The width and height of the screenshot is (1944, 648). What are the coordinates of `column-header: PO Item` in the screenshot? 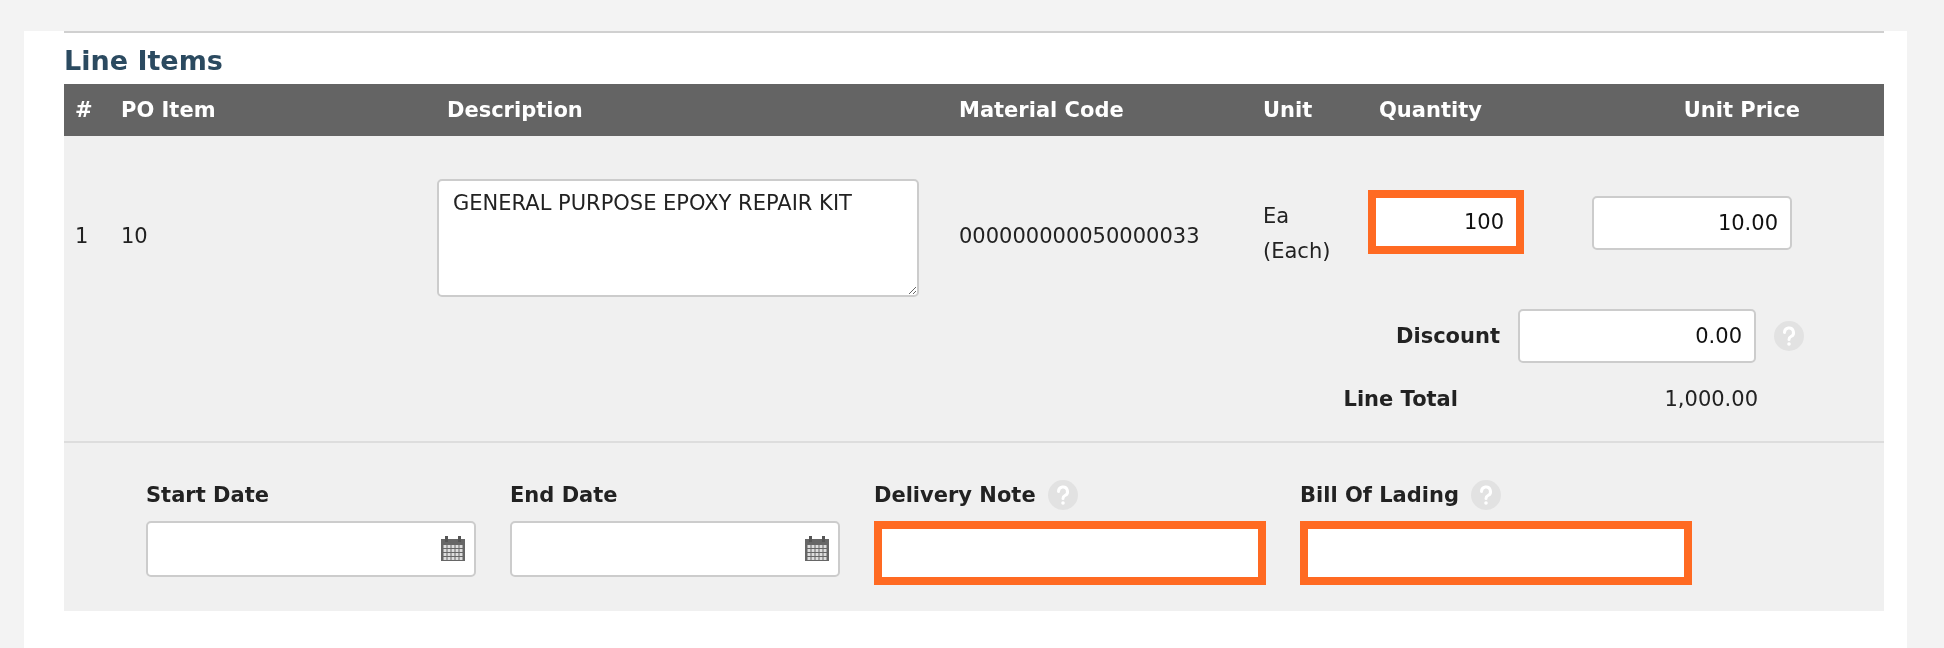 It's located at (168, 110).